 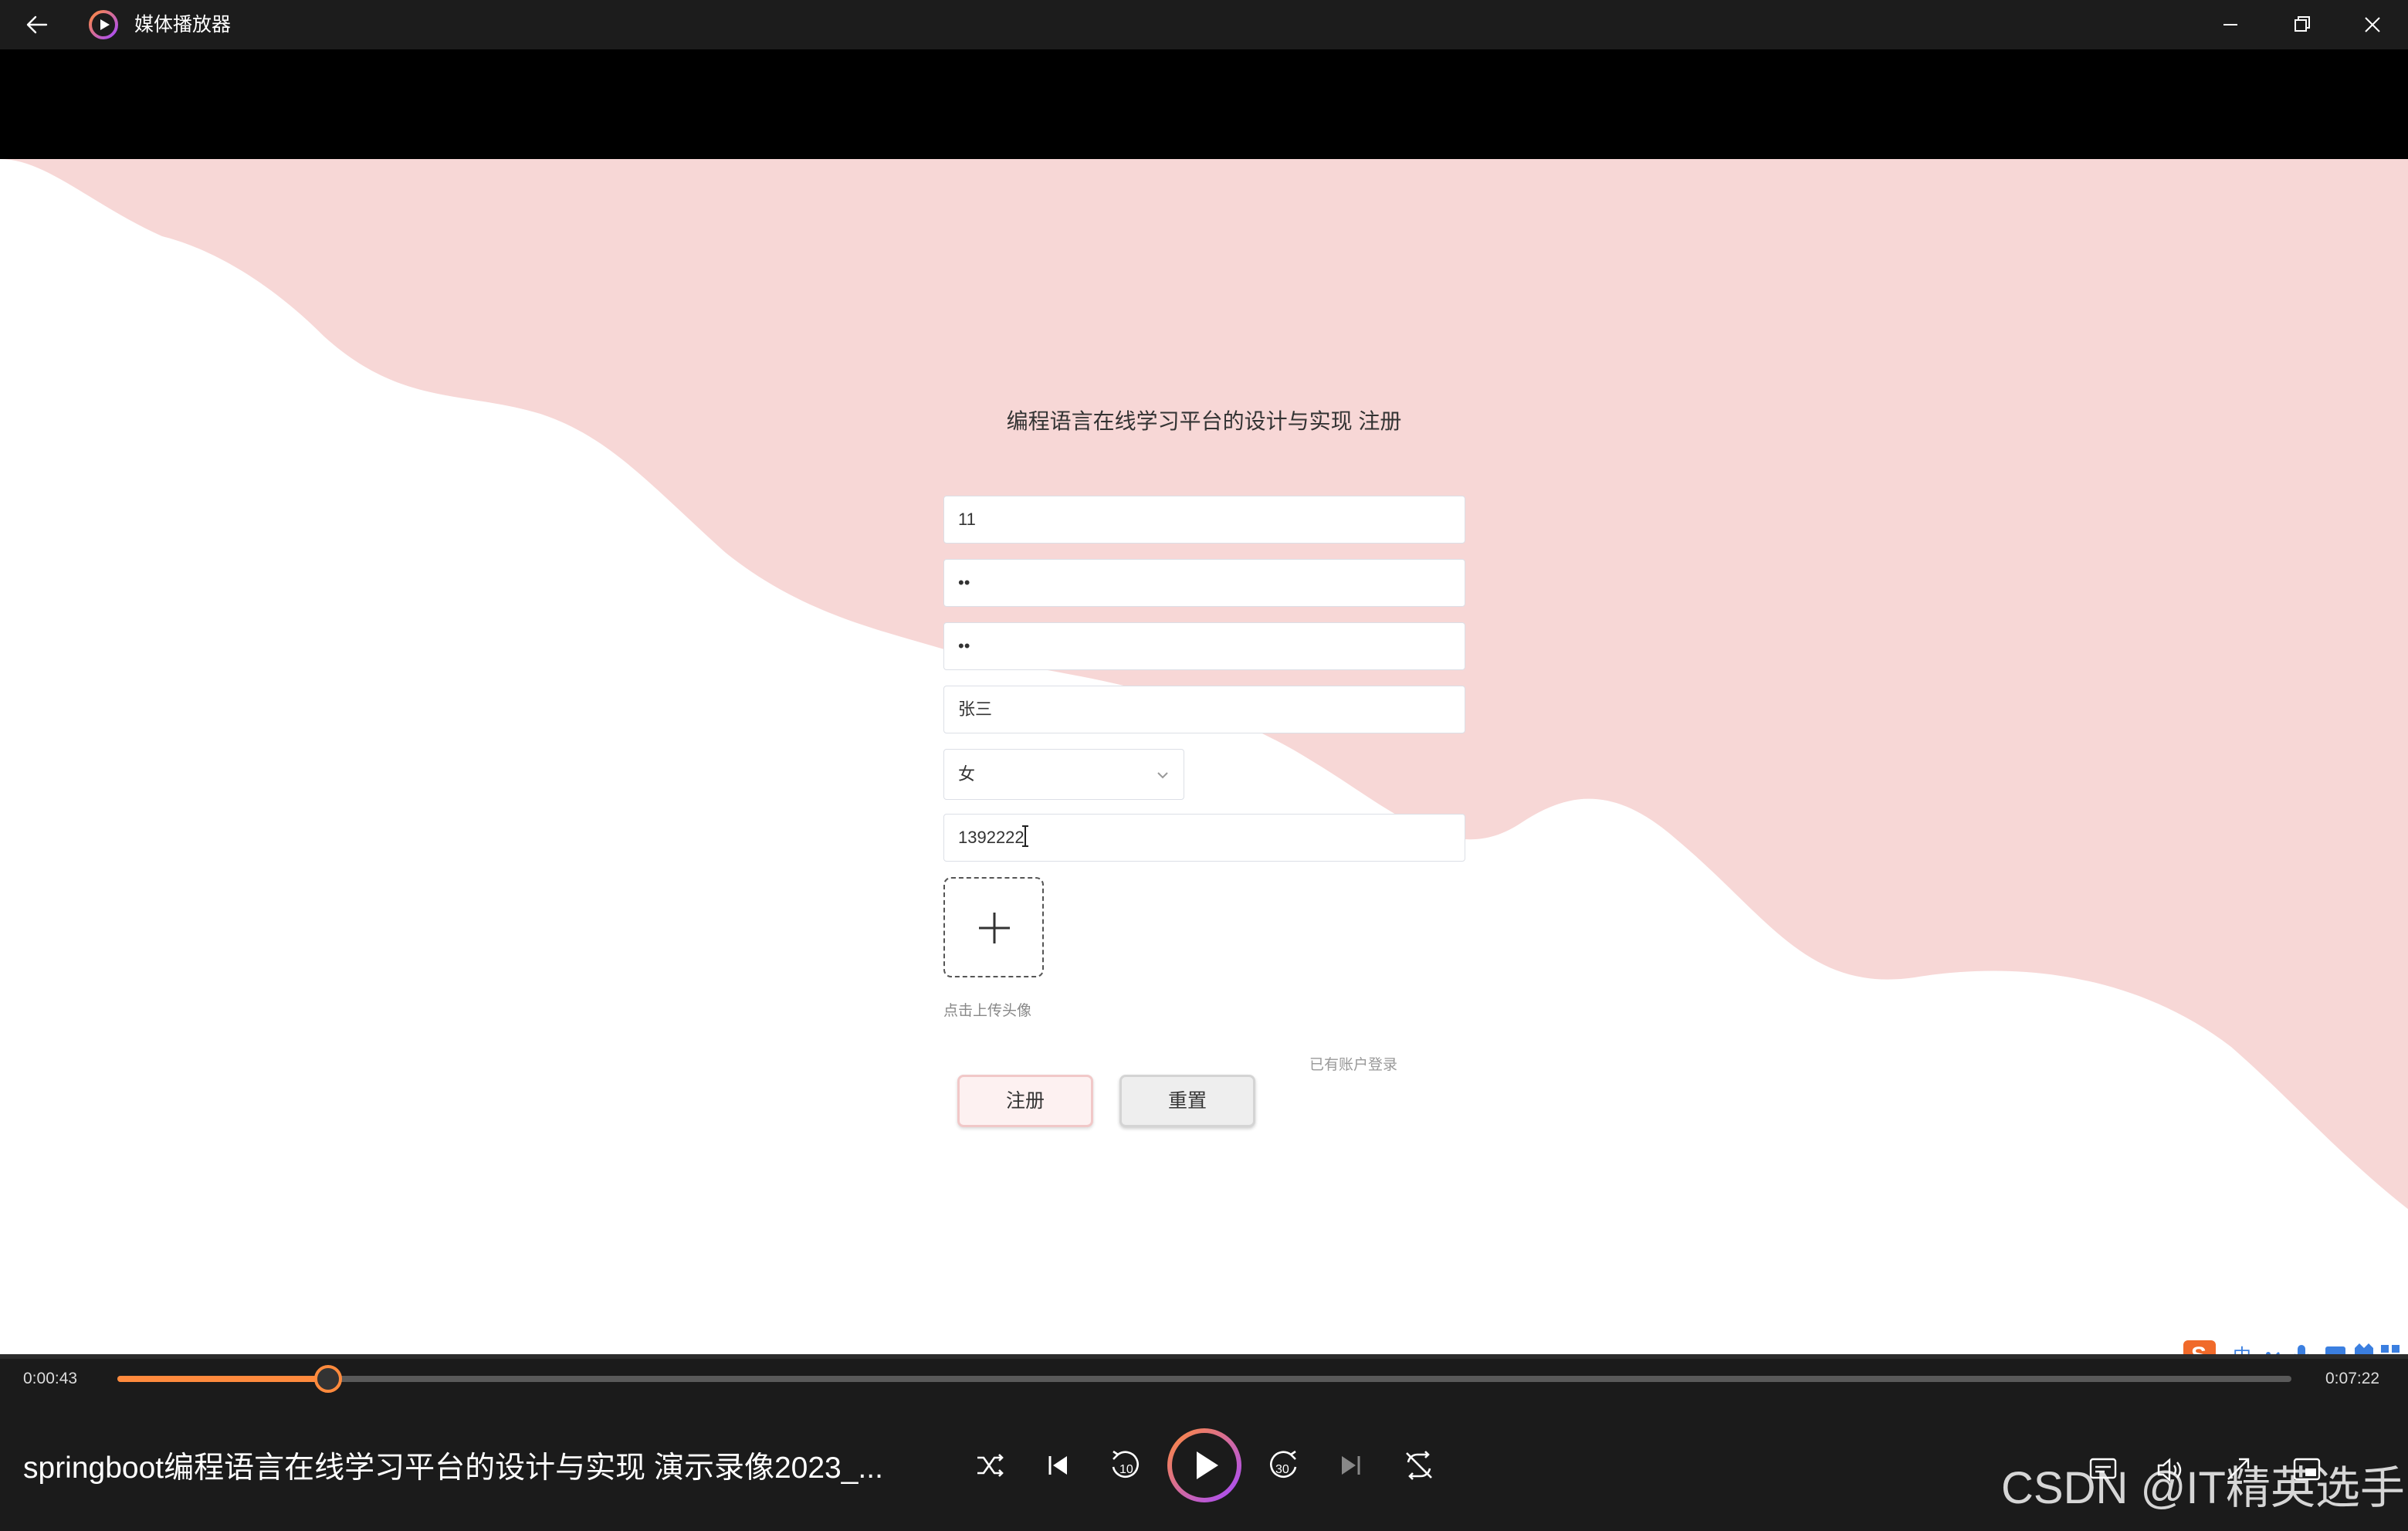 What do you see at coordinates (967, 774) in the screenshot?
I see `gender-value: 女` at bounding box center [967, 774].